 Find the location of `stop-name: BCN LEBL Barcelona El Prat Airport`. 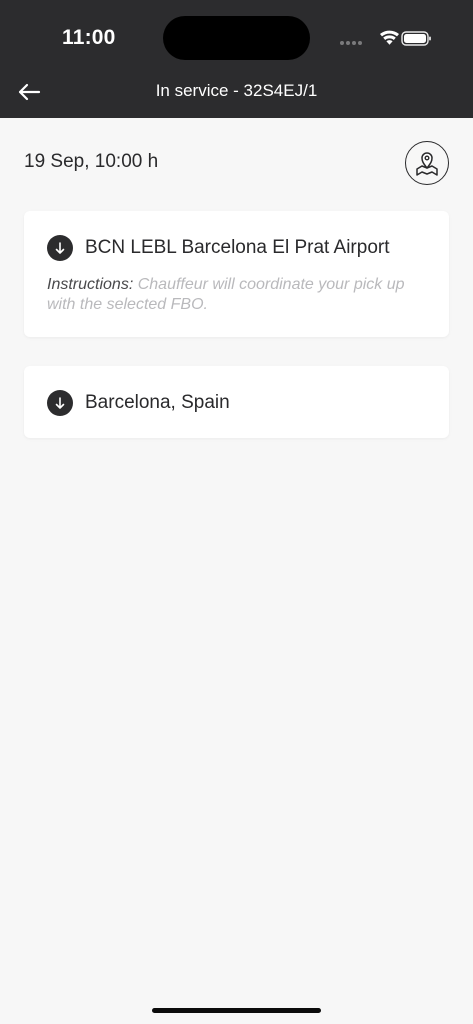

stop-name: BCN LEBL Barcelona El Prat Airport is located at coordinates (237, 247).